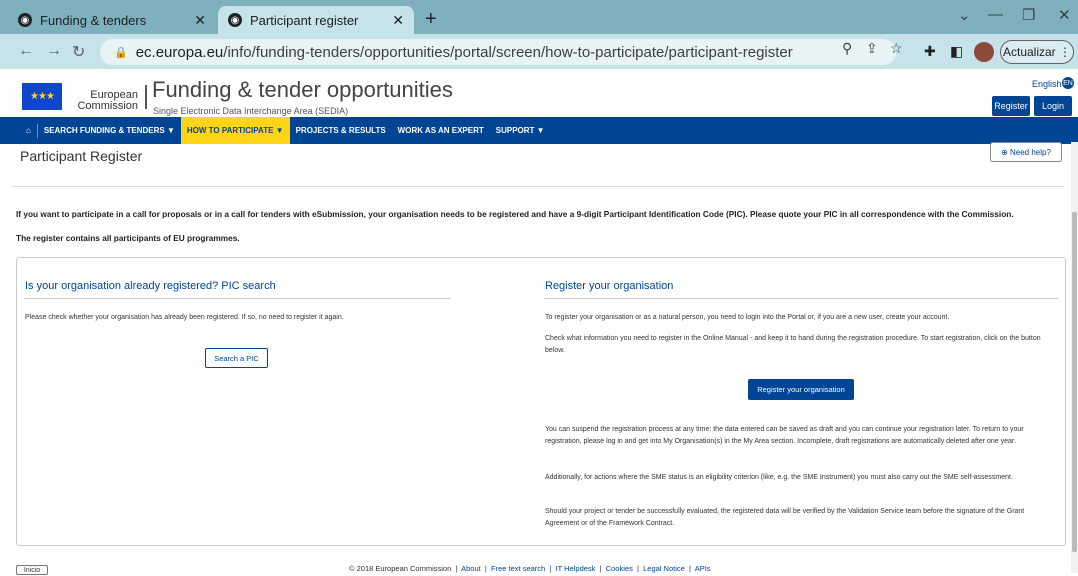 The height and width of the screenshot is (576, 1078). Describe the element at coordinates (431, 19) in the screenshot. I see `new-tab-button: +` at that location.